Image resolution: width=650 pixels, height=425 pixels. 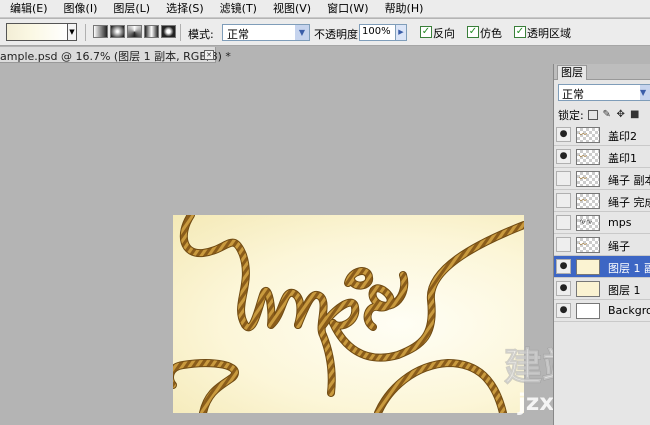 I want to click on reverse-checkbox: ✓, so click(x=426, y=32).